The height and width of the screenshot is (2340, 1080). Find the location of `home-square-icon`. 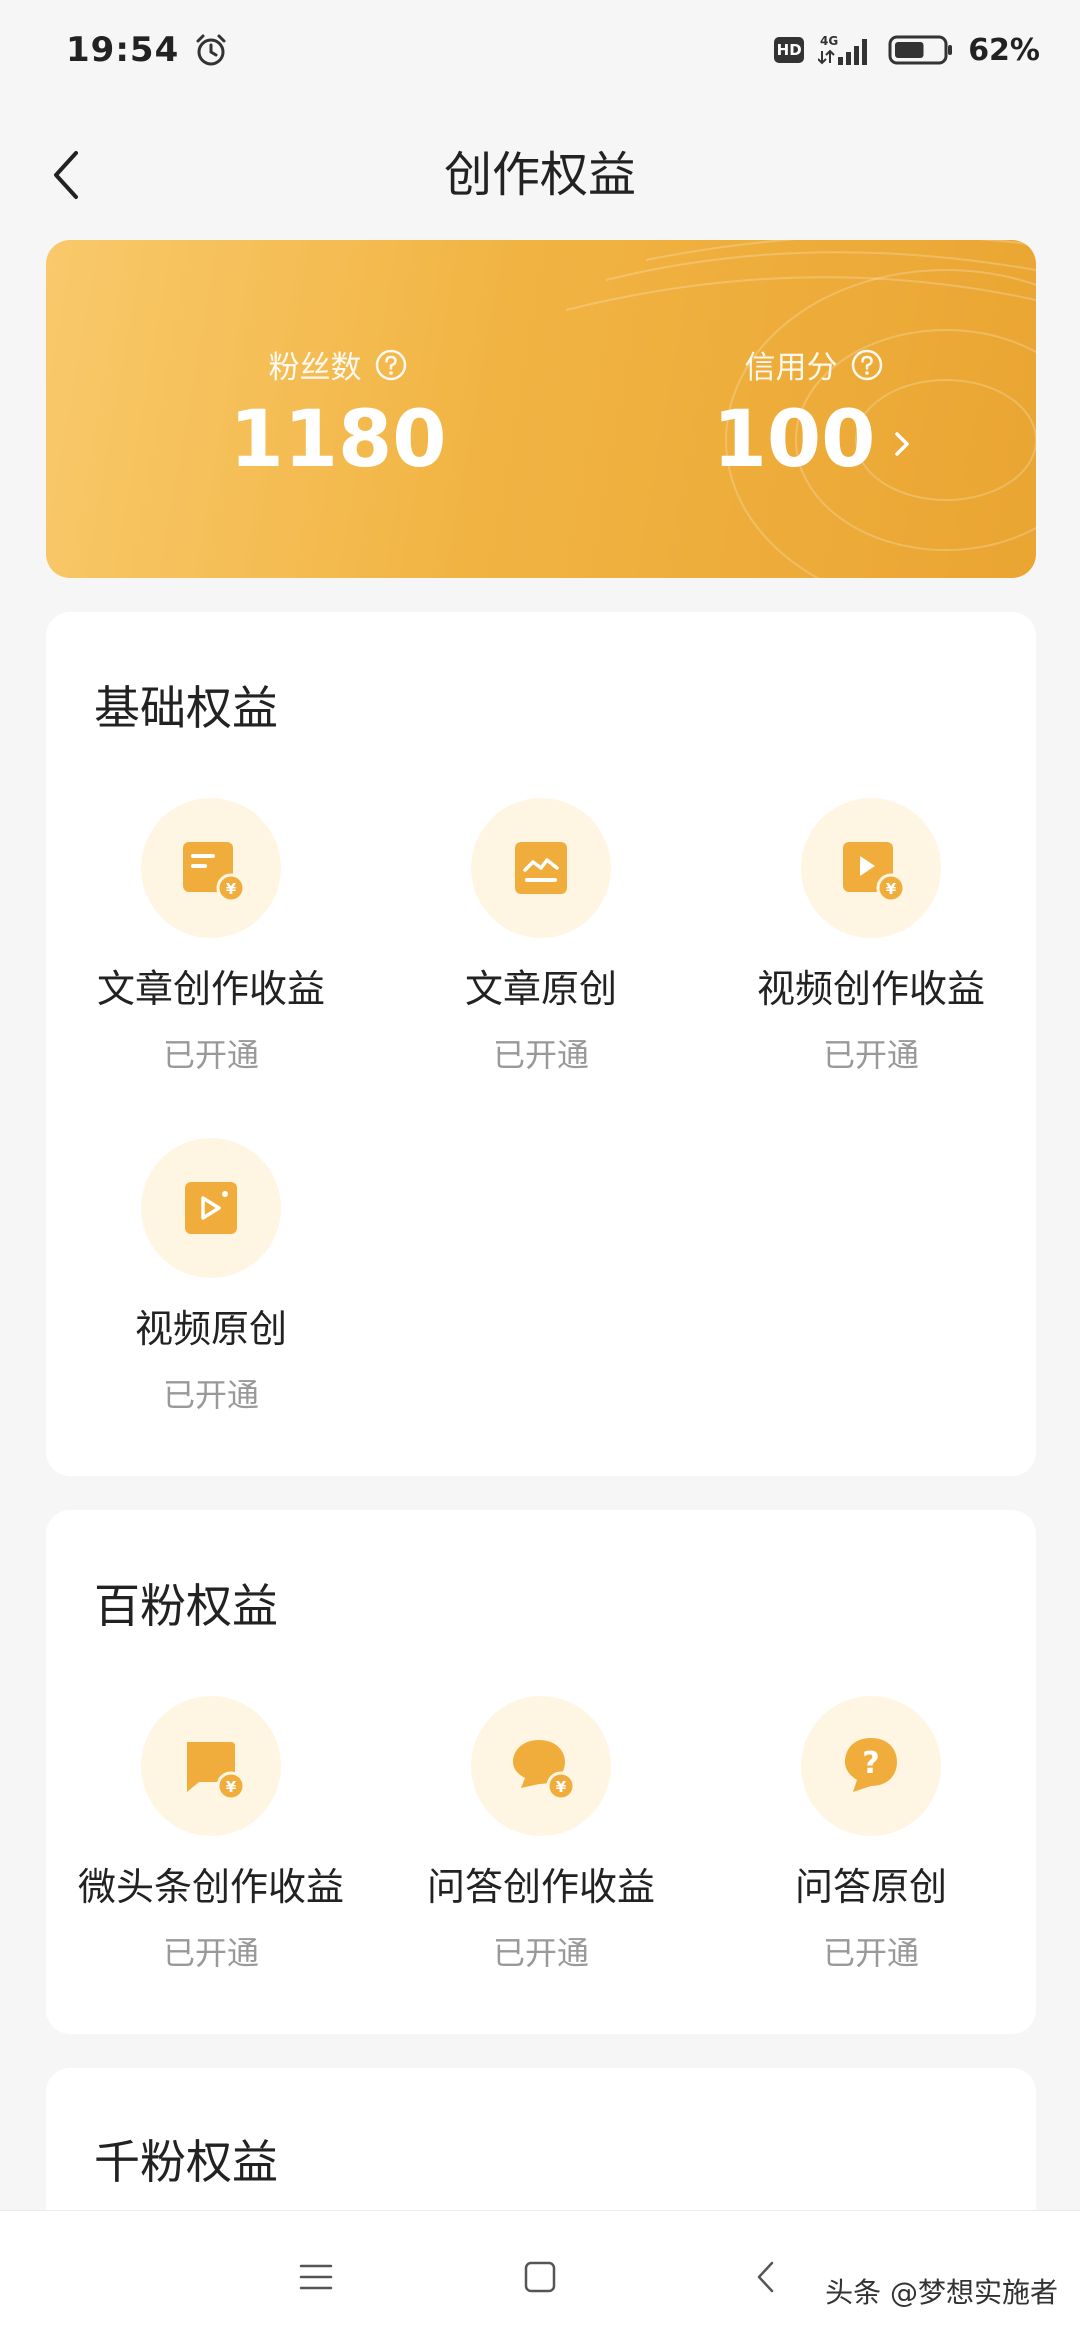

home-square-icon is located at coordinates (540, 2277).